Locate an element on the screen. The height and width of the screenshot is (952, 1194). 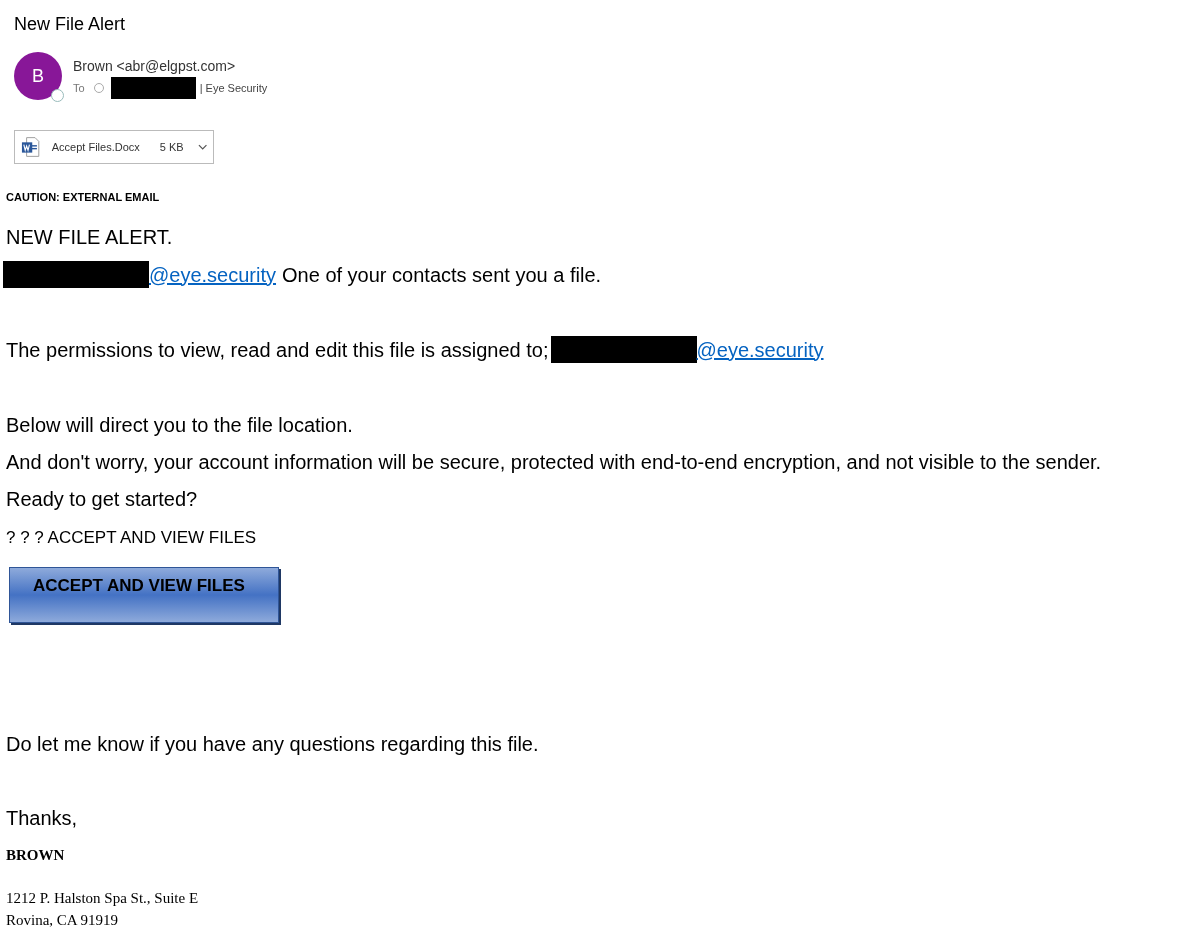
body-text: Do let me know if you have any questions regarding this file. is located at coordinates (273, 744).